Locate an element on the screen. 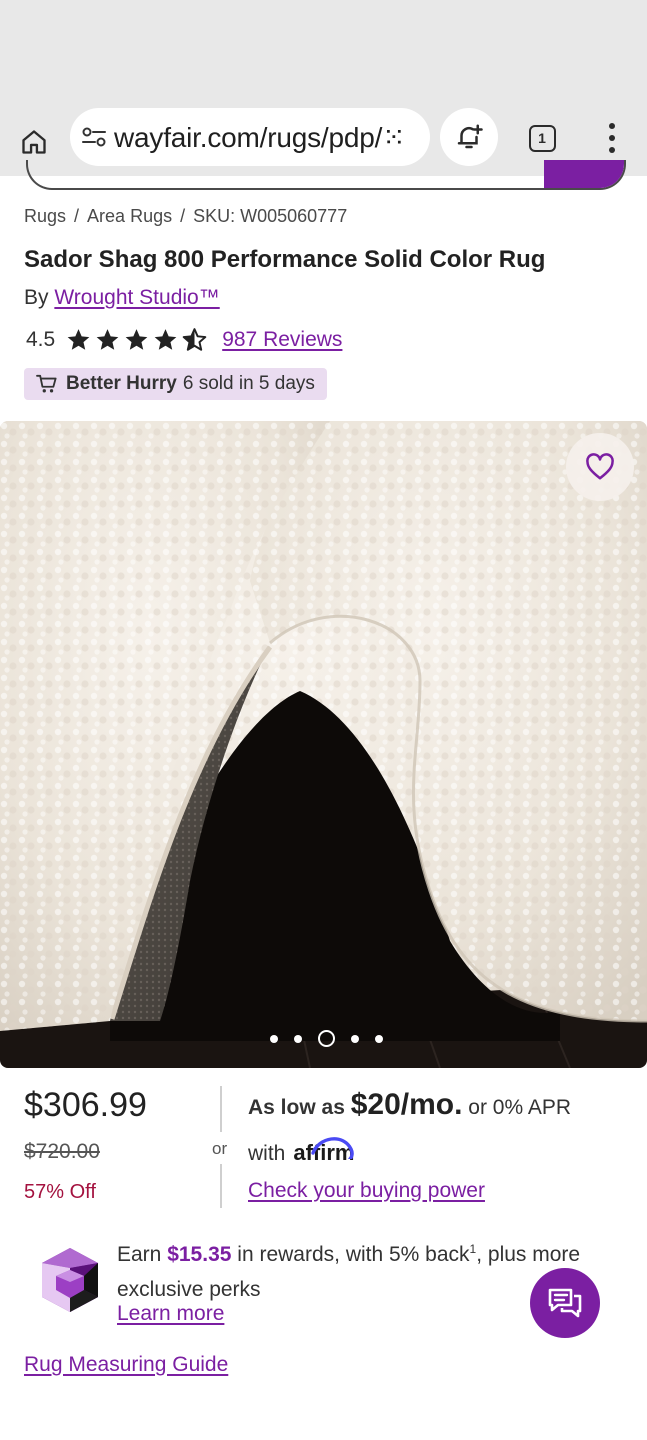  tab-switcher-button: 1 is located at coordinates (542, 138).